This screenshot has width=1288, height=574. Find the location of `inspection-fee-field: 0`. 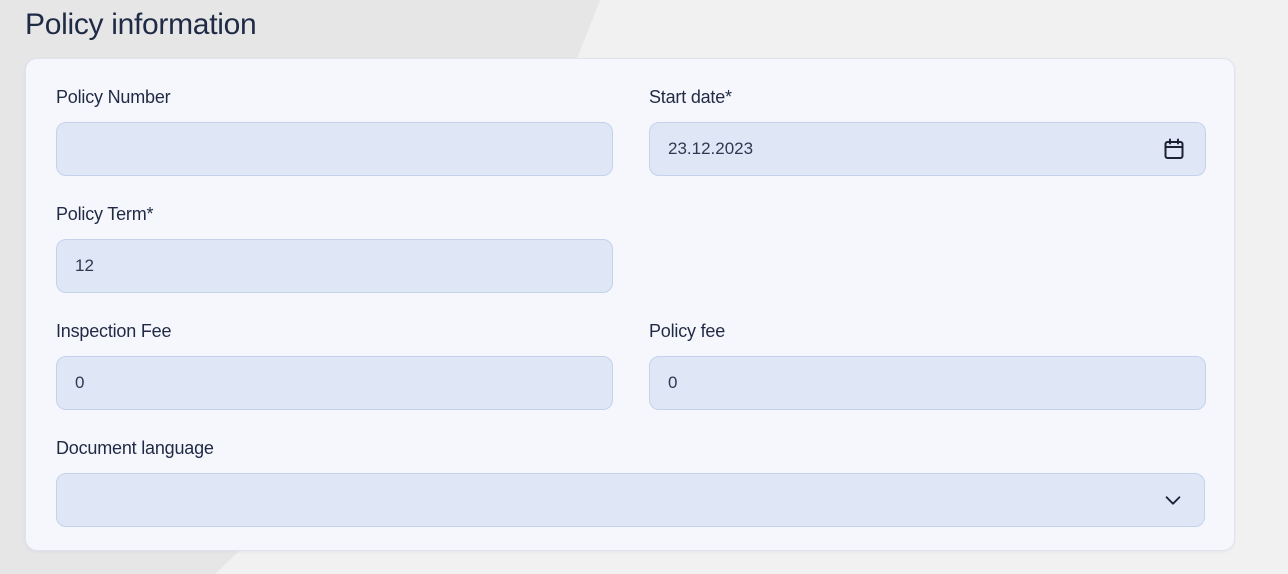

inspection-fee-field: 0 is located at coordinates (334, 383).